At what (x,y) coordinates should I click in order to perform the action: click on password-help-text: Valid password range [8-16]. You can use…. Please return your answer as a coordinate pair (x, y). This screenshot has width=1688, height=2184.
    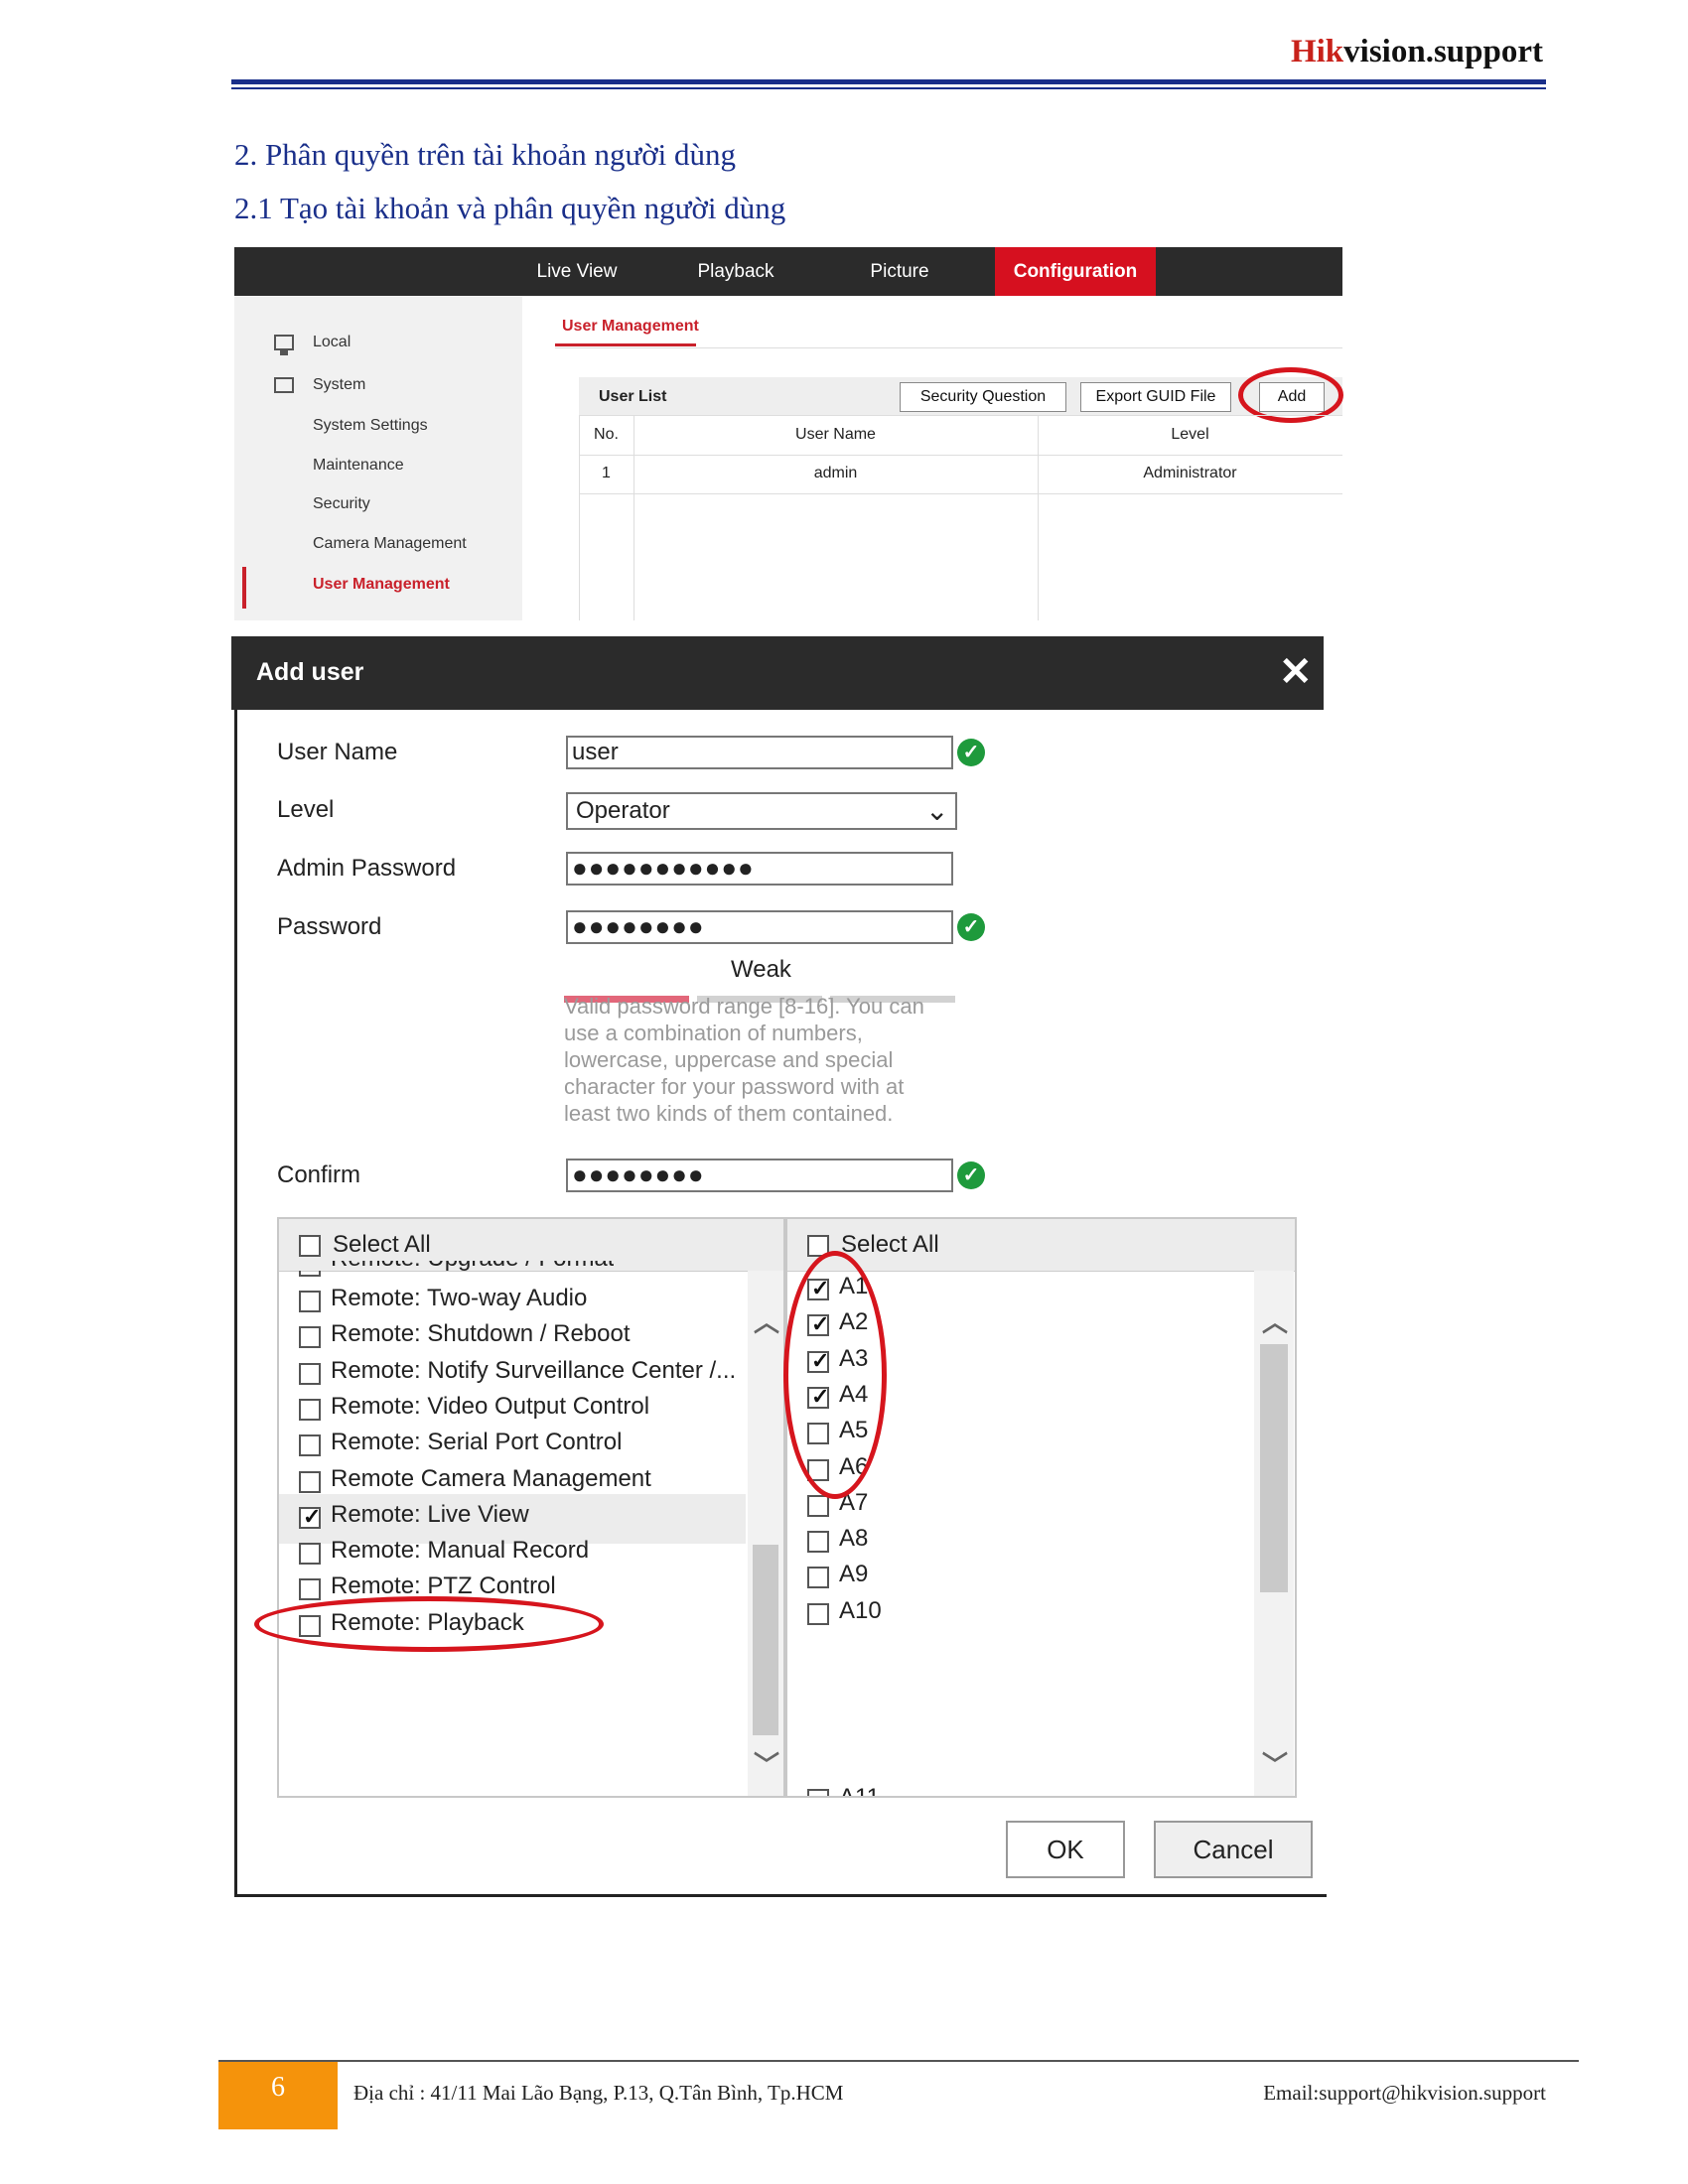
    Looking at the image, I should click on (744, 1060).